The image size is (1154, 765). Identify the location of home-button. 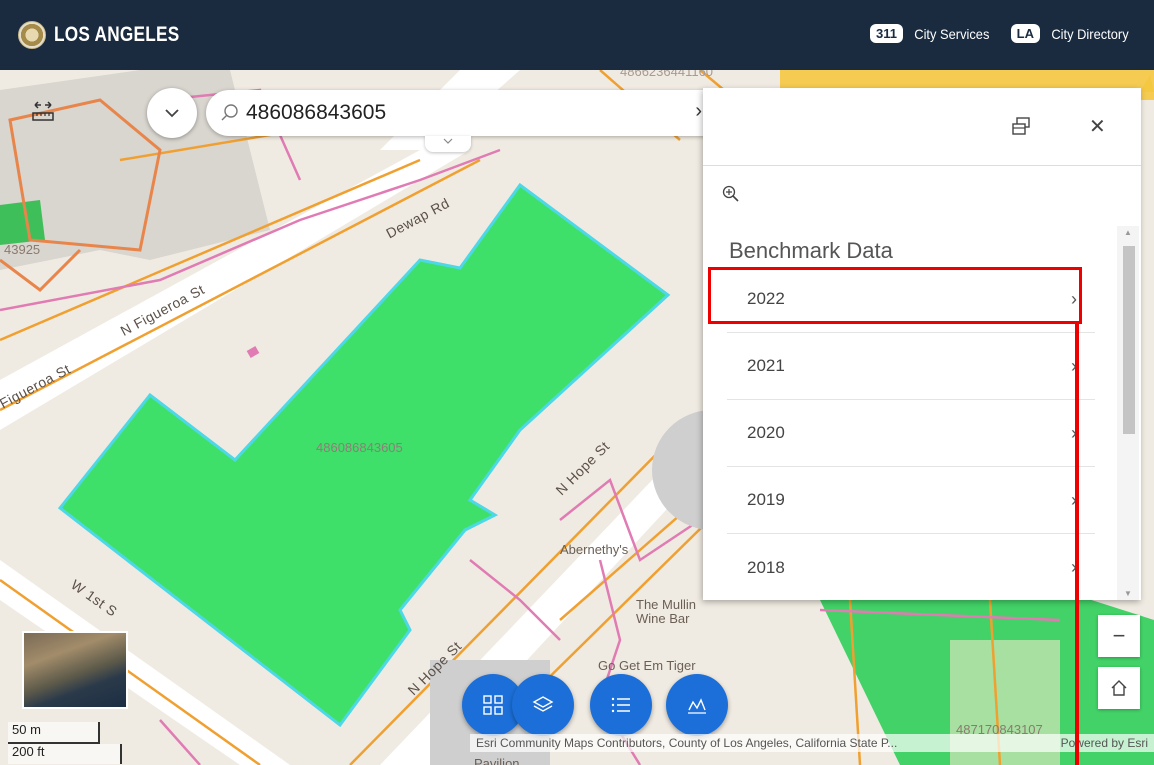
(1119, 688).